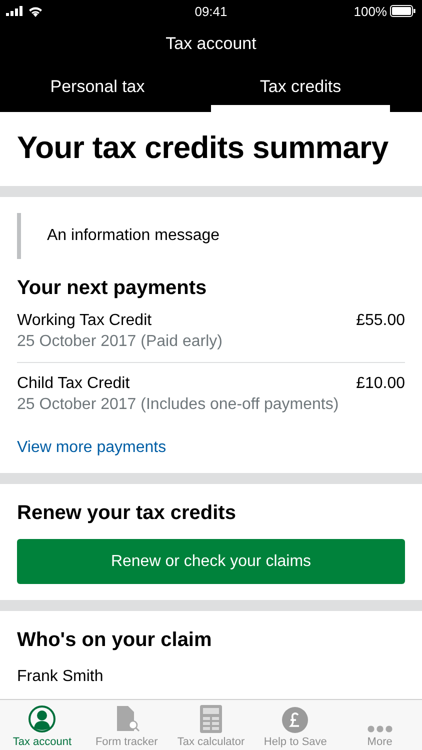 The width and height of the screenshot is (422, 750). Describe the element at coordinates (211, 719) in the screenshot. I see `calculator-icon` at that location.